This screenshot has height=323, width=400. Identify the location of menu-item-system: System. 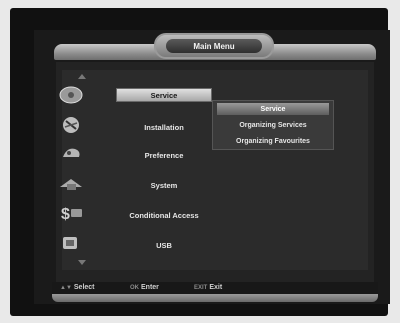
(164, 185).